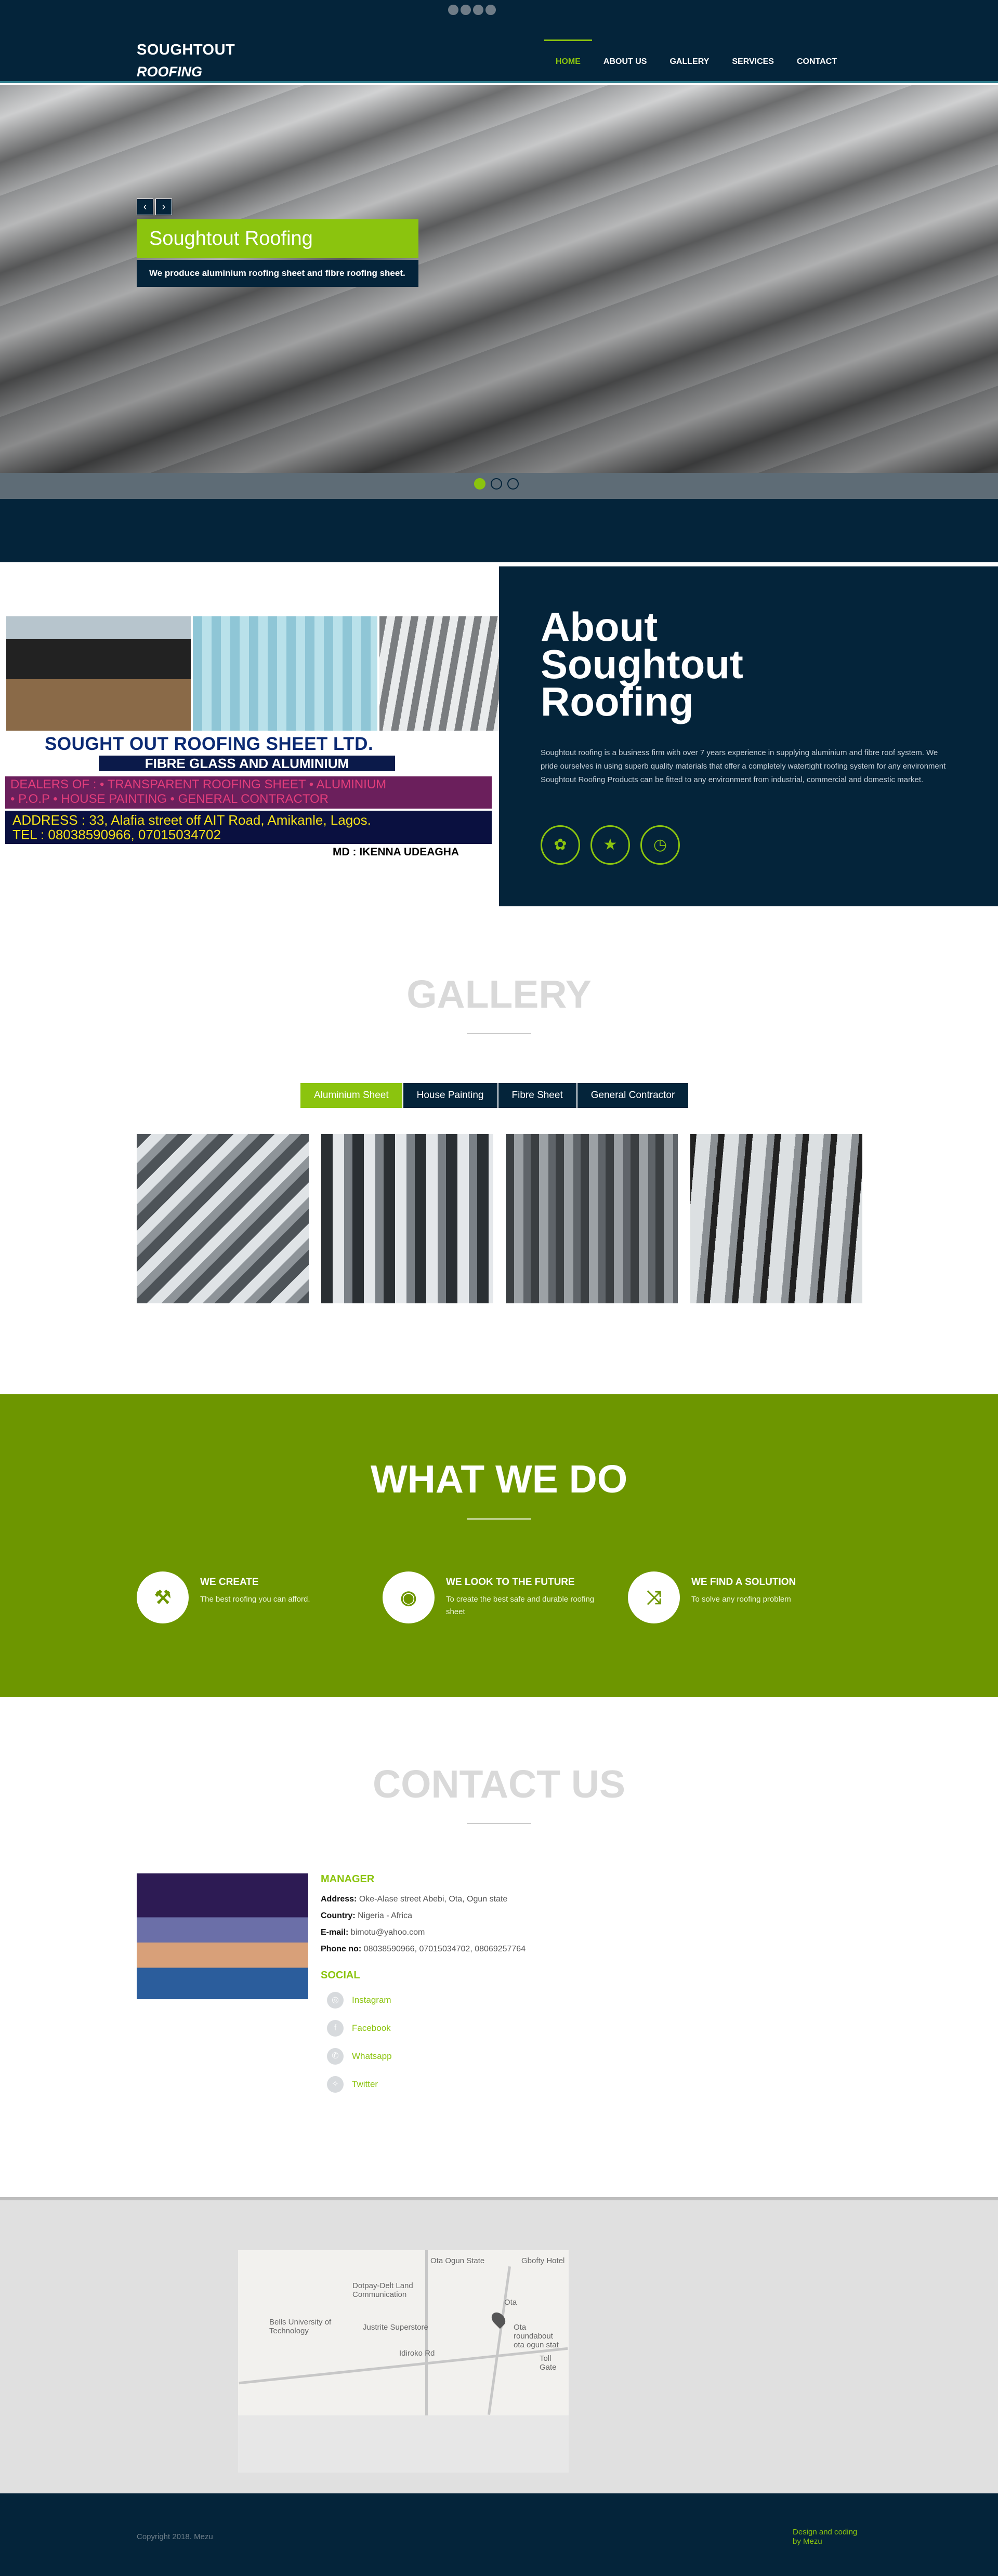 The height and width of the screenshot is (2576, 998). What do you see at coordinates (560, 845) in the screenshot?
I see `leaf-icon: ✿` at bounding box center [560, 845].